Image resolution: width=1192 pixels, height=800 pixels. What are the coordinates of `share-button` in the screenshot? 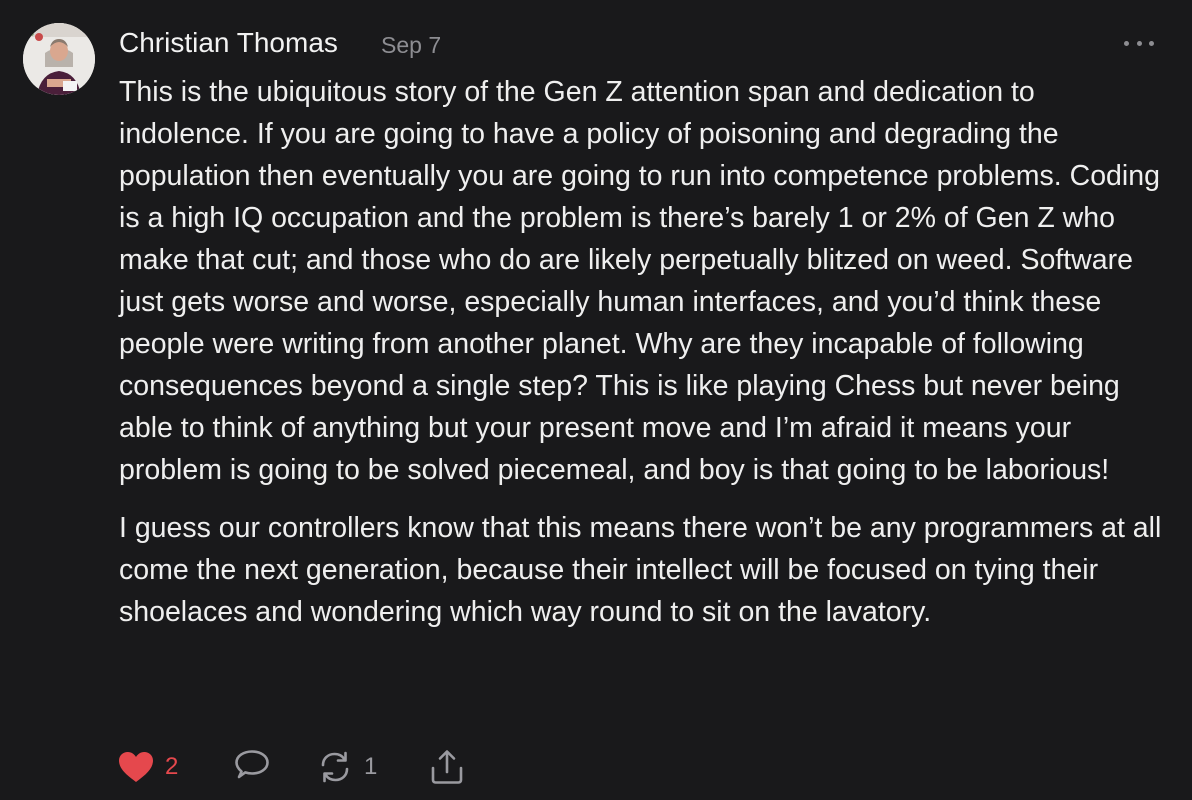 It's located at (447, 767).